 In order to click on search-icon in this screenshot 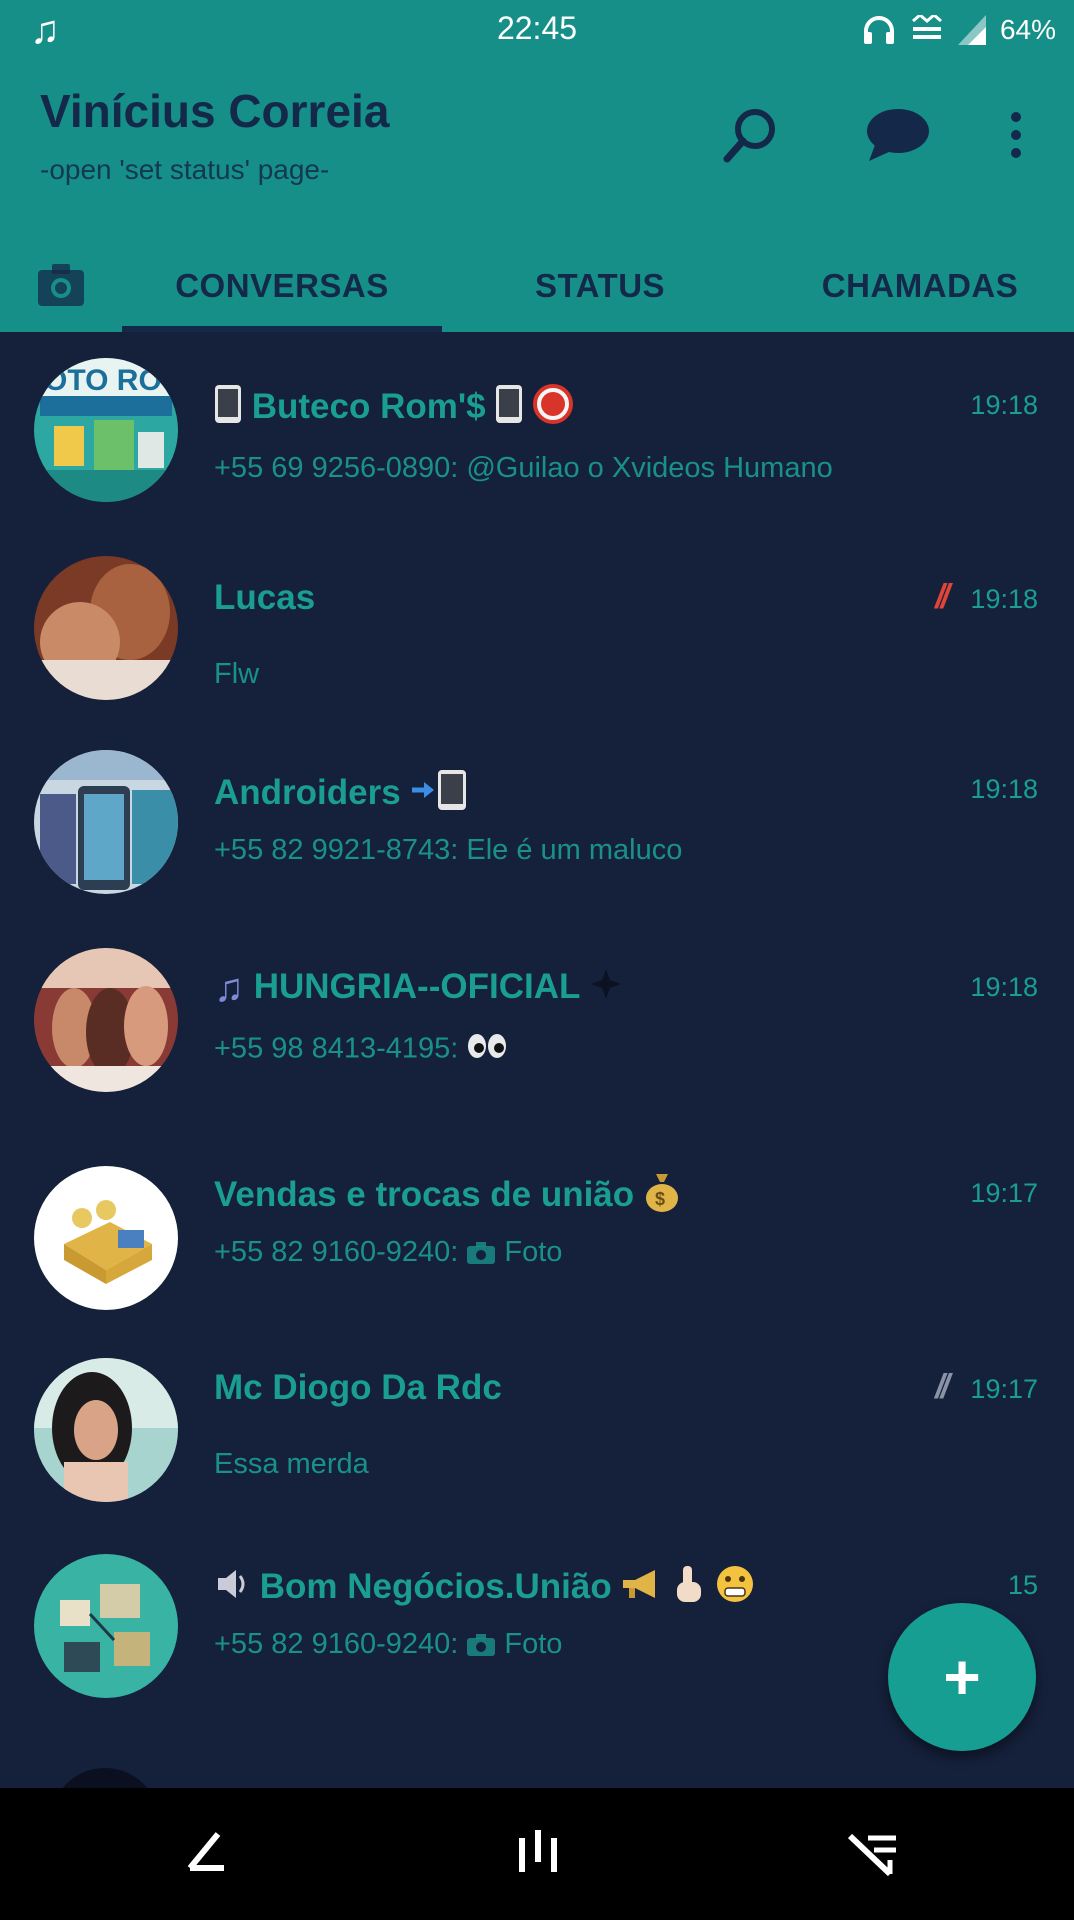, I will do `click(749, 136)`.